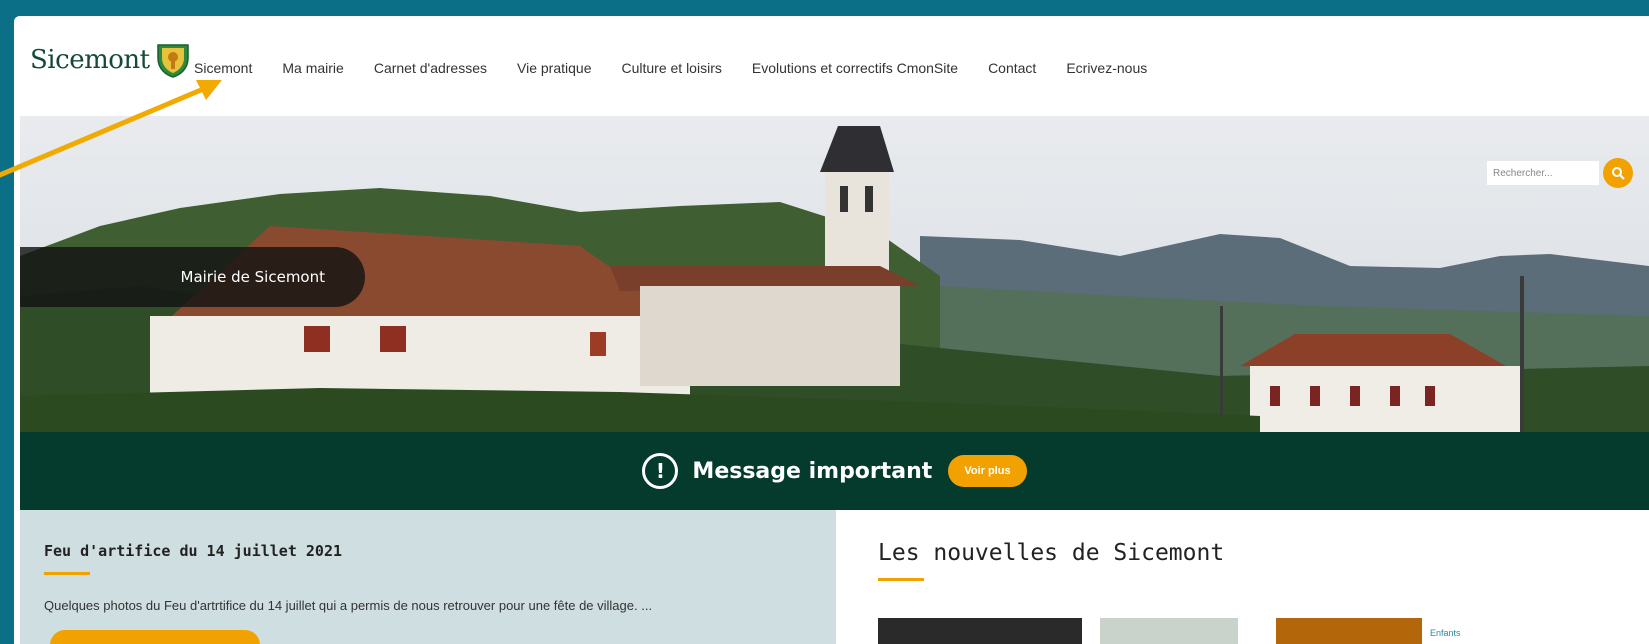  What do you see at coordinates (1543, 173) in the screenshot?
I see `search-input` at bounding box center [1543, 173].